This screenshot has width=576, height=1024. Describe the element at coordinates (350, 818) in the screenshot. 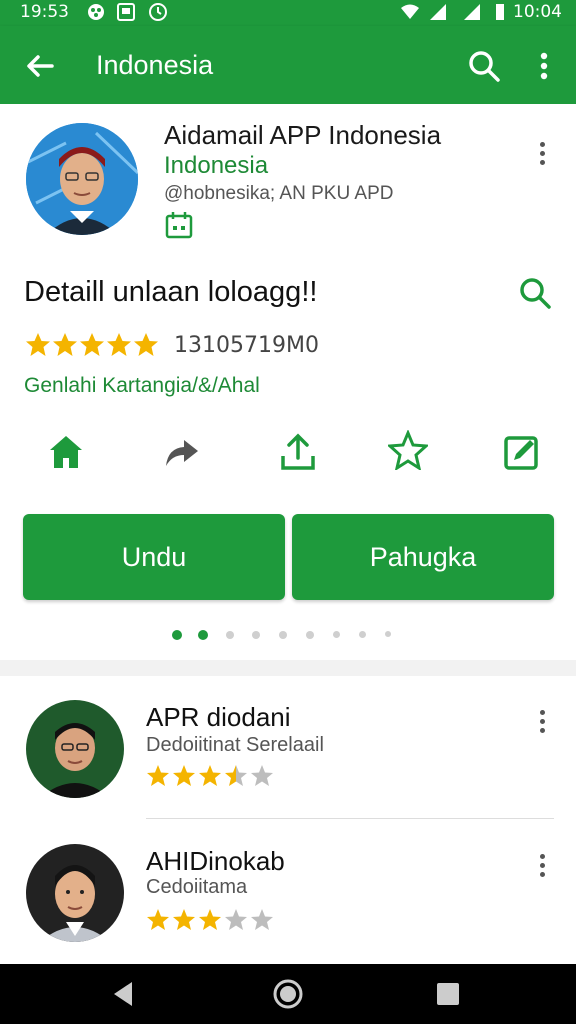

I see `list-divider` at that location.